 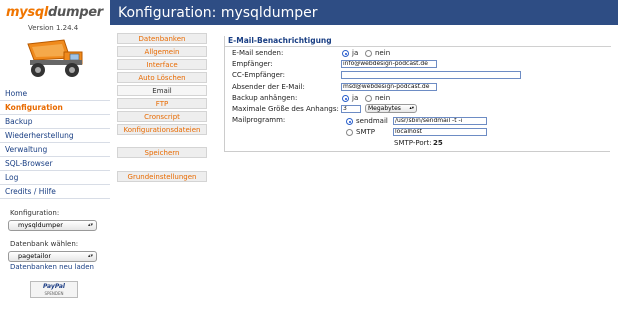 What do you see at coordinates (162, 103) in the screenshot?
I see `tab-ftp: FTP` at bounding box center [162, 103].